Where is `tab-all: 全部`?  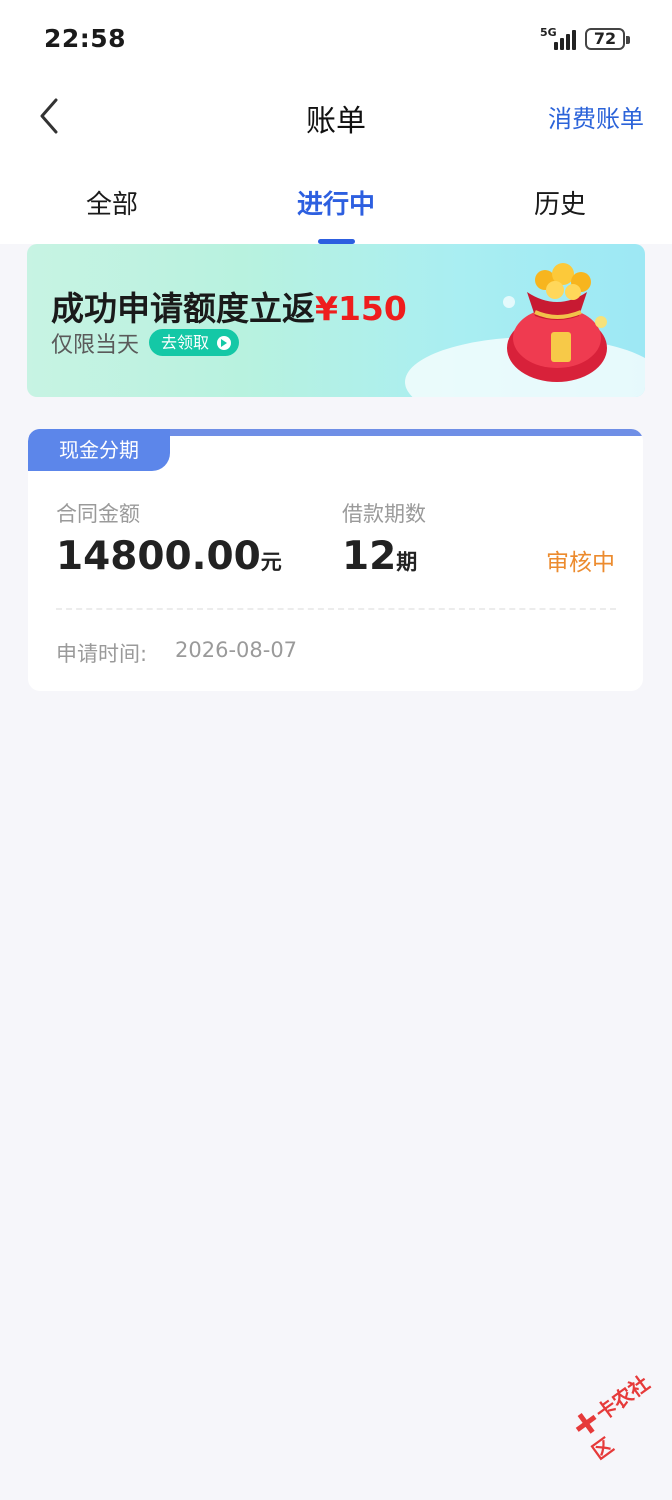
tab-all: 全部 is located at coordinates (112, 202).